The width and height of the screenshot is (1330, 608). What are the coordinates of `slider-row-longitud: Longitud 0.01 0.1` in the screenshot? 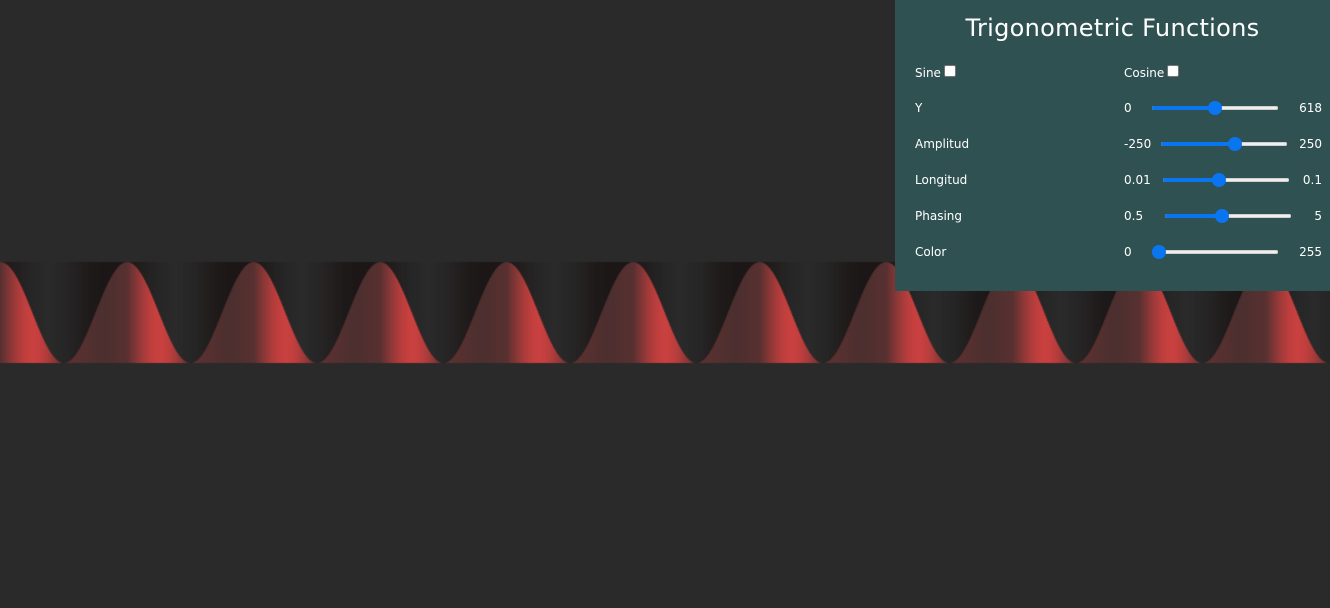 It's located at (1112, 183).